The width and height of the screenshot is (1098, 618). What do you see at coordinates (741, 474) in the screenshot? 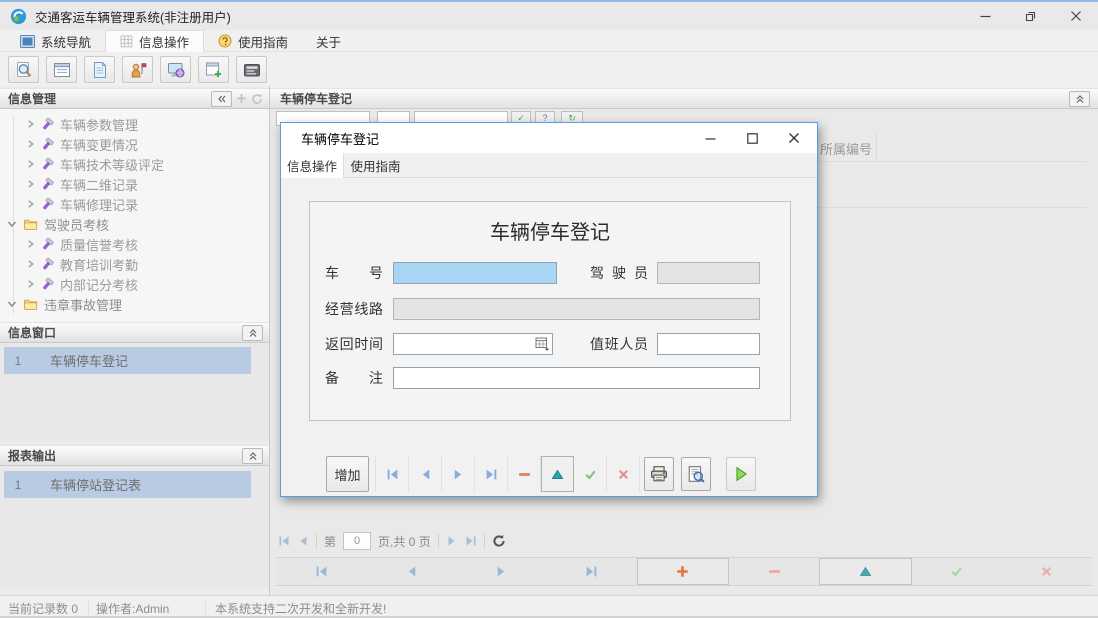
I see `run-button` at bounding box center [741, 474].